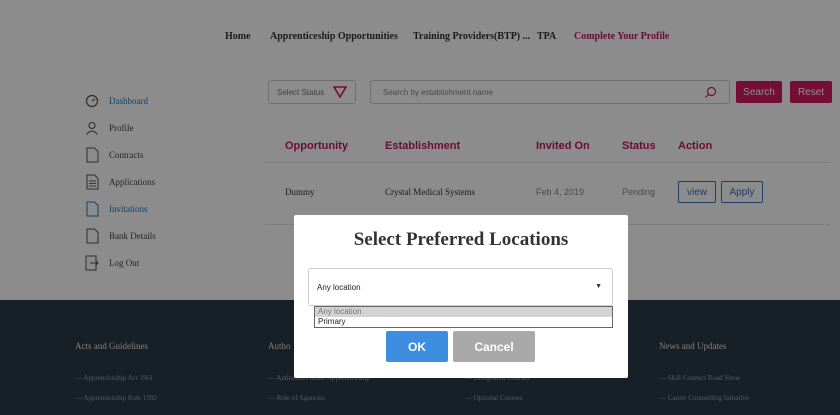  What do you see at coordinates (494, 346) in the screenshot?
I see `cancel-button: Cancel` at bounding box center [494, 346].